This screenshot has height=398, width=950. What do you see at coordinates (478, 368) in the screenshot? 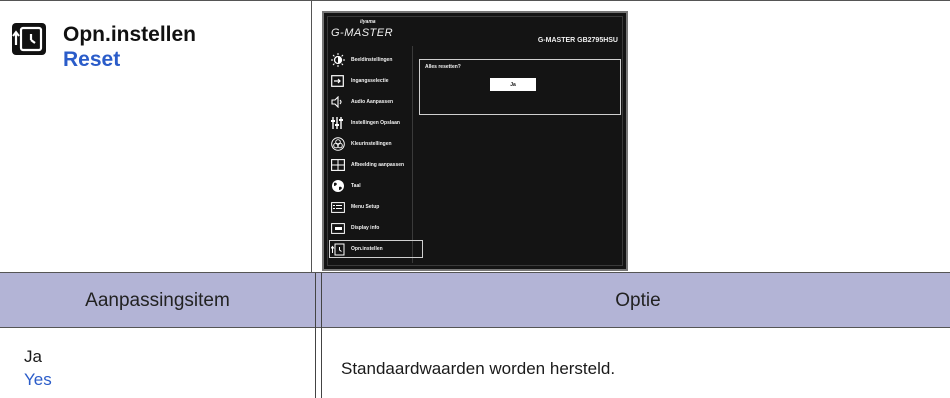
I see `table-row-option: Standaardwaarden worden hersteld.` at bounding box center [478, 368].